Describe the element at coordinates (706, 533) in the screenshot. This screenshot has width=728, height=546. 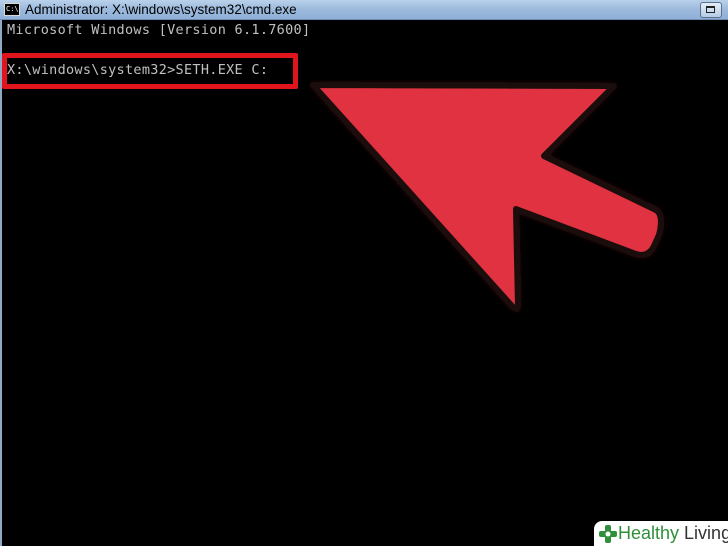
I see `watermark-word-living: Living` at that location.